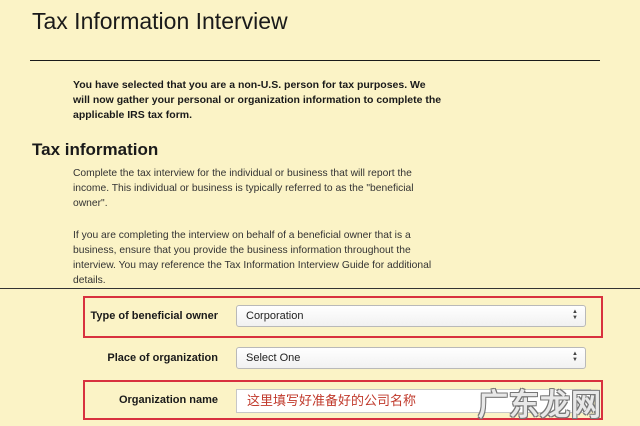  What do you see at coordinates (411, 316) in the screenshot?
I see `beneficial-owner-select: Corporation ▲ ▼` at bounding box center [411, 316].